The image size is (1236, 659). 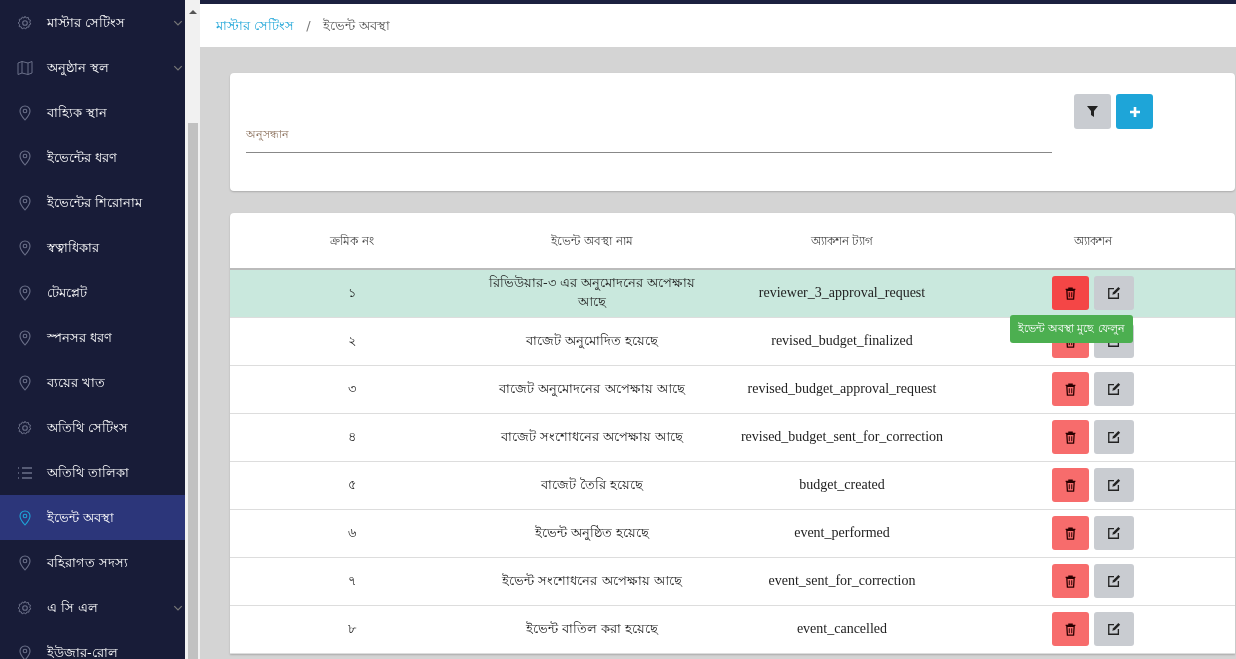 I want to click on table-cell: ৭, so click(x=352, y=581).